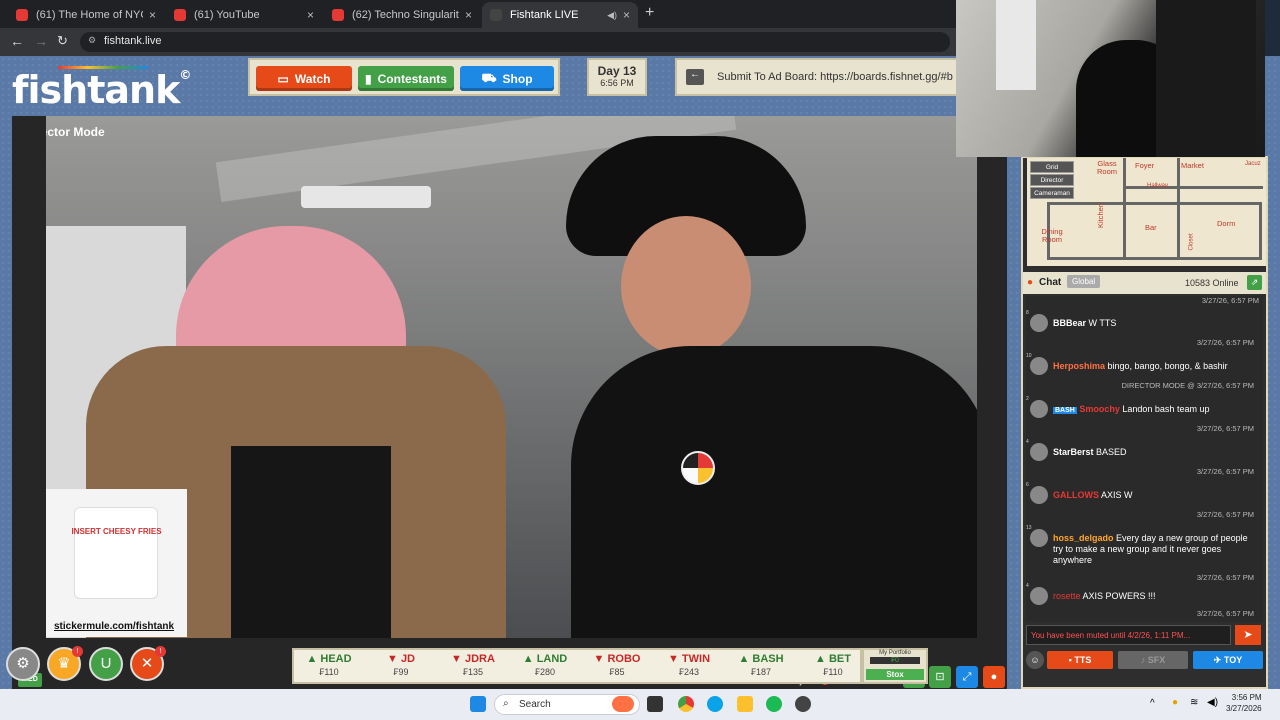 The width and height of the screenshot is (1280, 720). What do you see at coordinates (406, 78) in the screenshot?
I see `contestants-button: ▮ Contestants` at bounding box center [406, 78].